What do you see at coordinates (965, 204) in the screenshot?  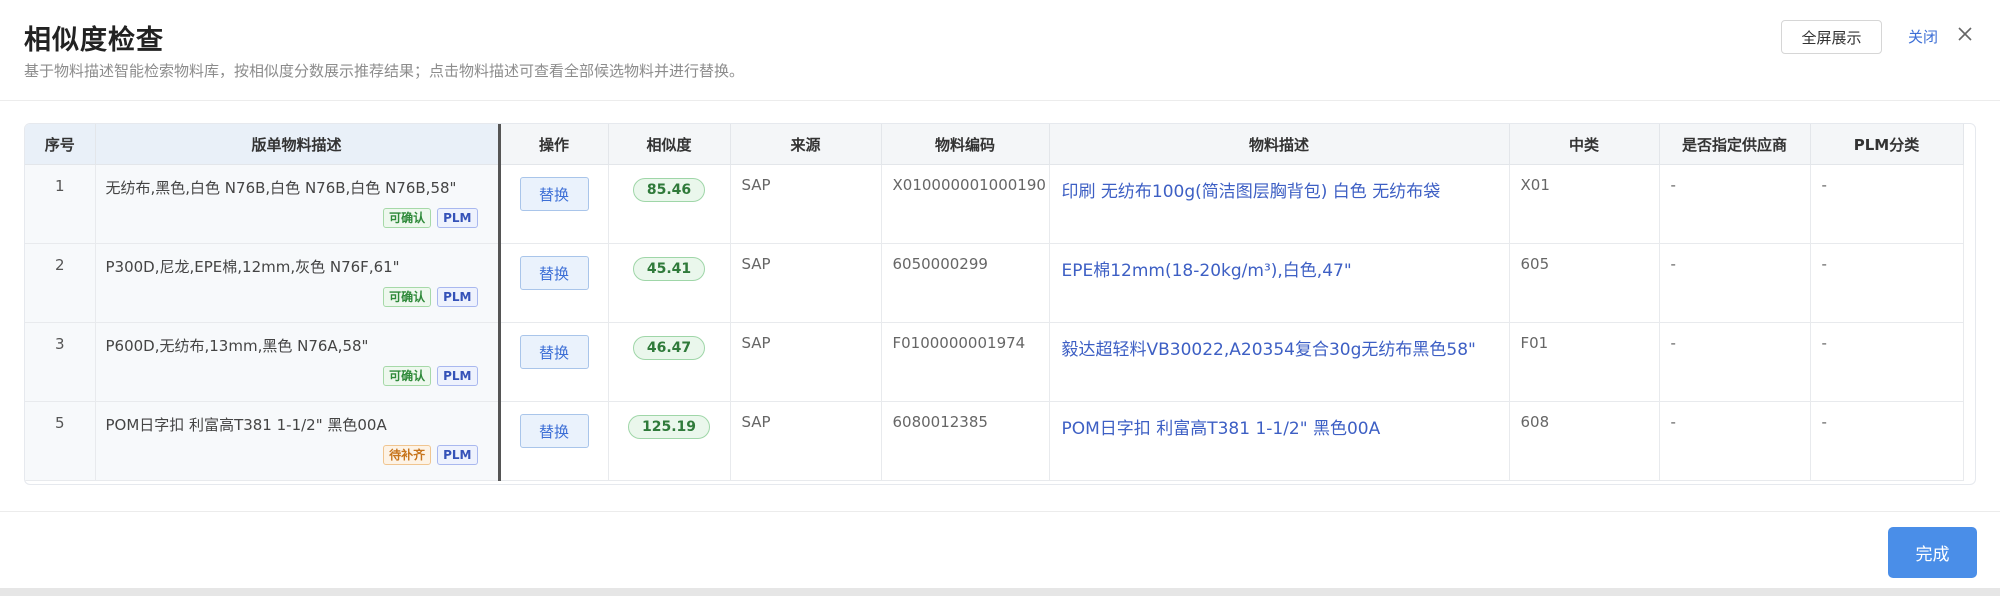 I see `code-cell: X010000001000190` at bounding box center [965, 204].